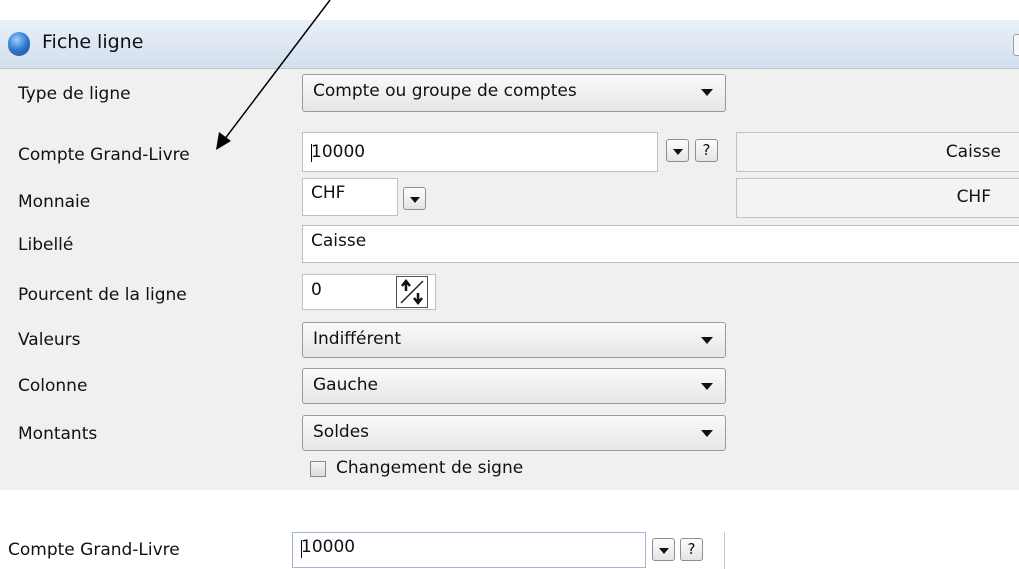 The width and height of the screenshot is (1019, 569). Describe the element at coordinates (973, 152) in the screenshot. I see `compte-description-value: Caisse` at that location.